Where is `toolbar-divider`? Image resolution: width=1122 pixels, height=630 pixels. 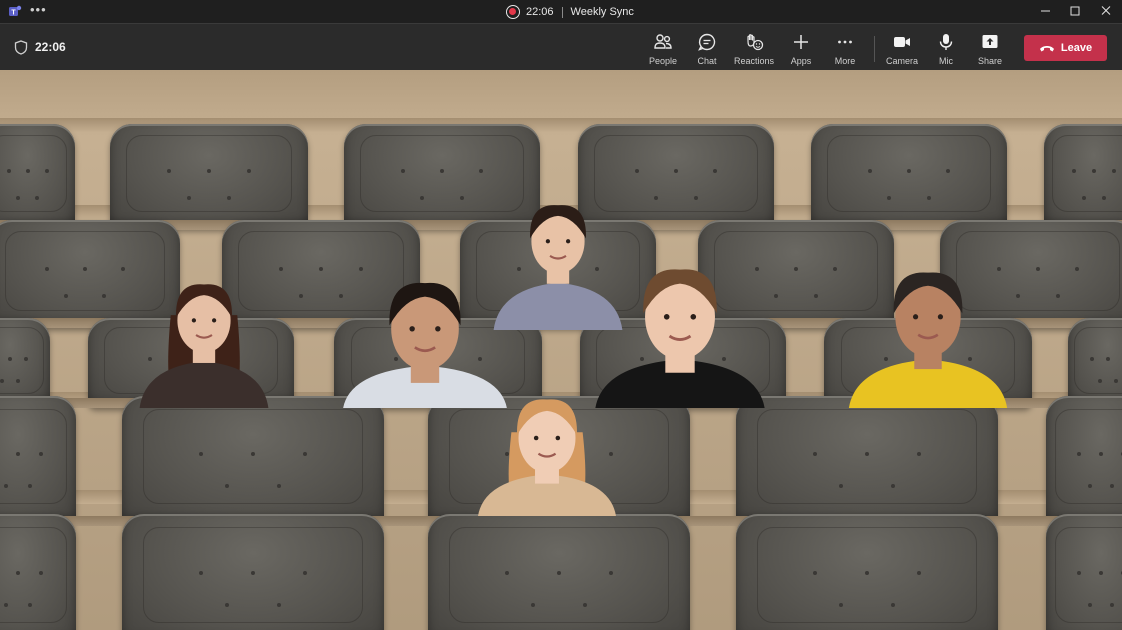 toolbar-divider is located at coordinates (874, 49).